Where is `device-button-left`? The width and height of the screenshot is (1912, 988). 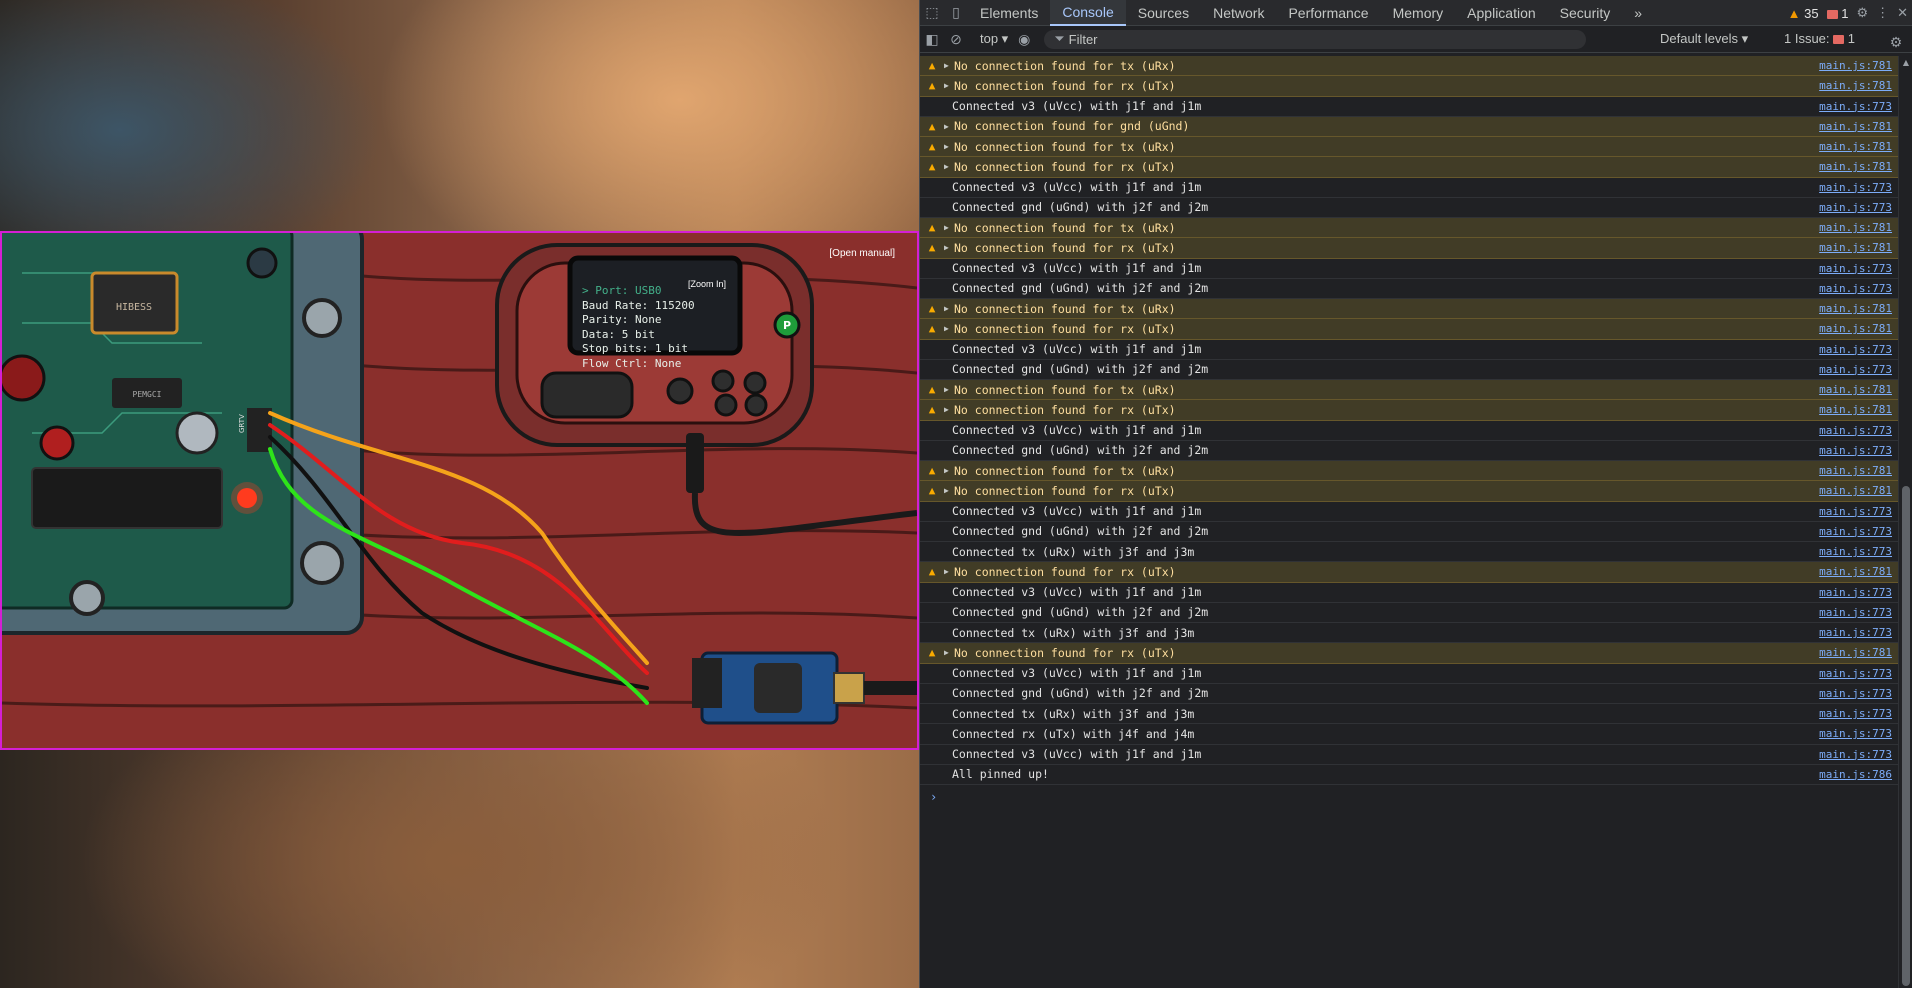 device-button-left is located at coordinates (755, 383).